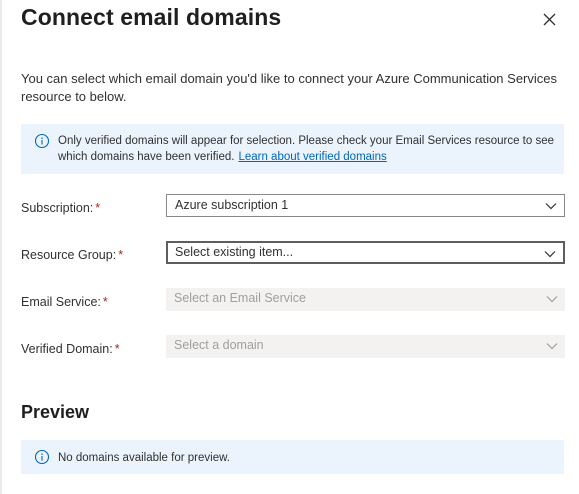  Describe the element at coordinates (70, 349) in the screenshot. I see `verified-domain-label: Verified Domain: *` at that location.